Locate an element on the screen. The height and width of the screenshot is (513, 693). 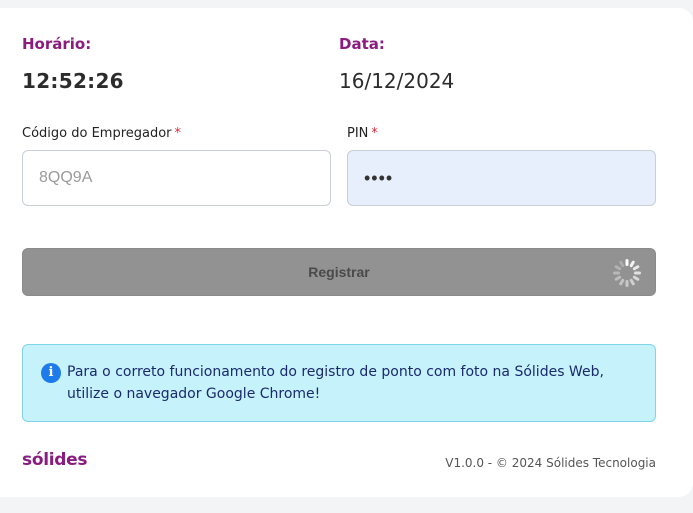
pin-label: PIN * is located at coordinates (362, 133).